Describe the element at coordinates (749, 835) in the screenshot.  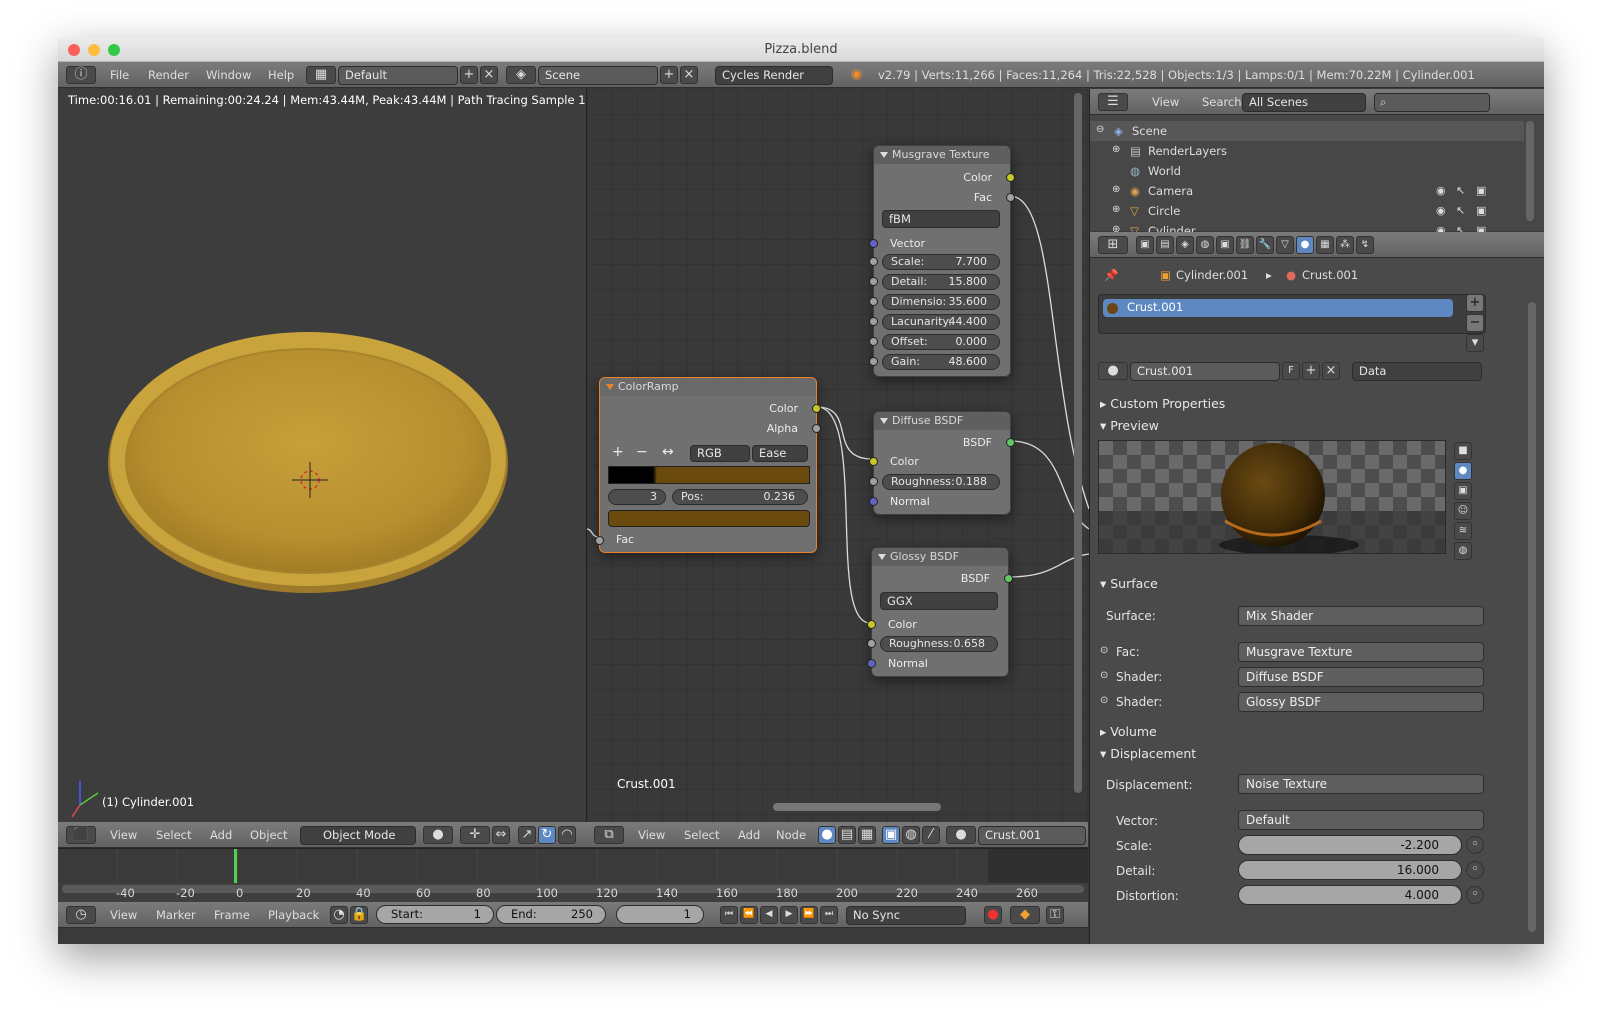
I see `node-menu-add: Add` at that location.